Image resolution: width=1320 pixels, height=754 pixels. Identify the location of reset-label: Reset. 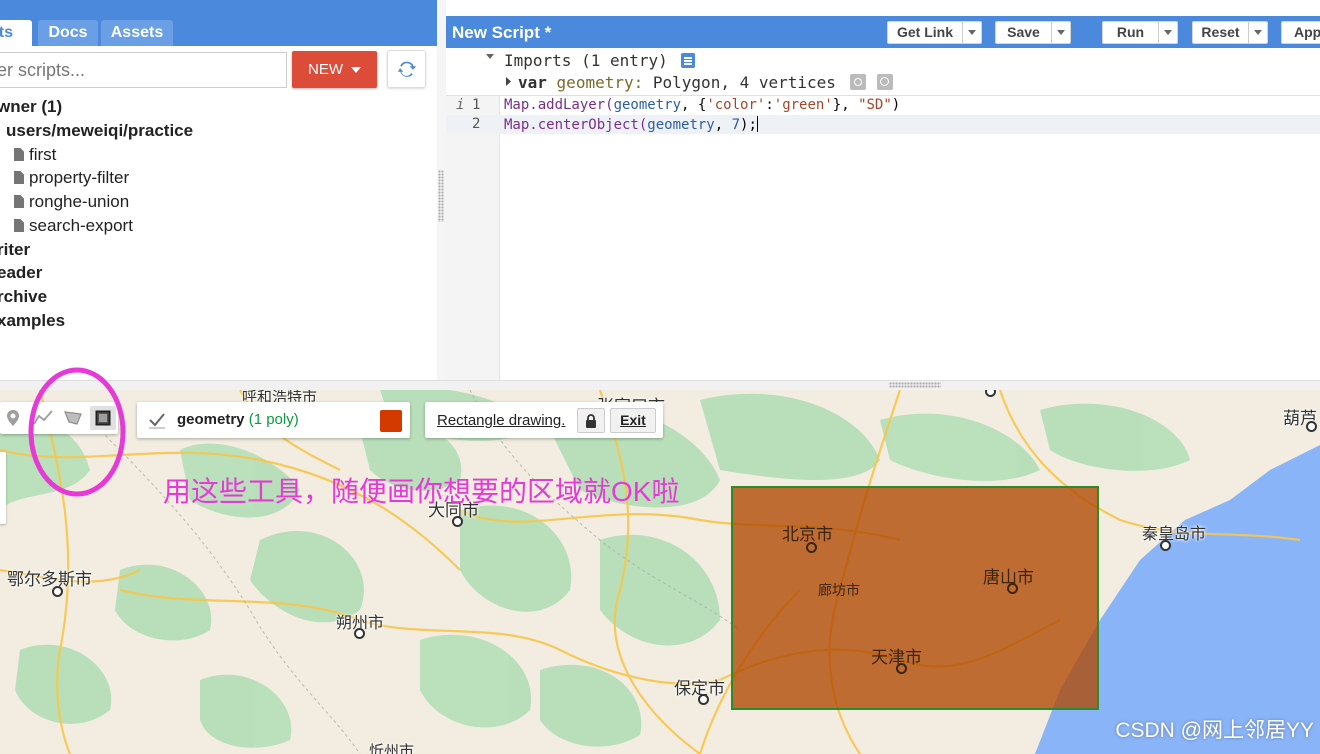
(1220, 32).